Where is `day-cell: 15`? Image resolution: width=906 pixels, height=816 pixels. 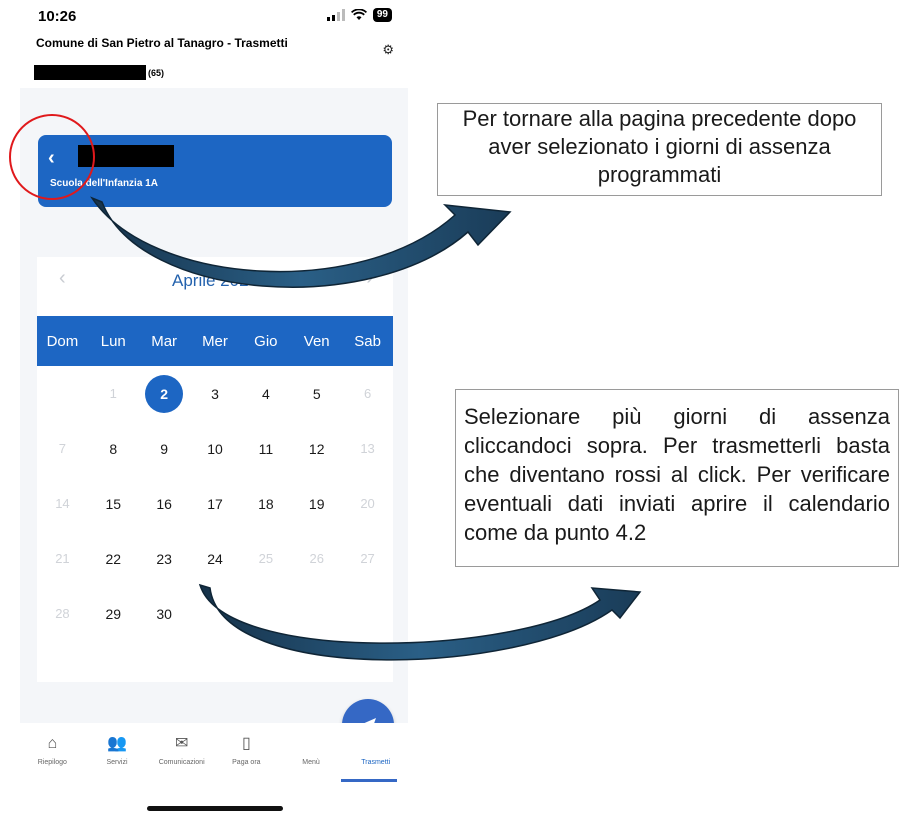 day-cell: 15 is located at coordinates (113, 503).